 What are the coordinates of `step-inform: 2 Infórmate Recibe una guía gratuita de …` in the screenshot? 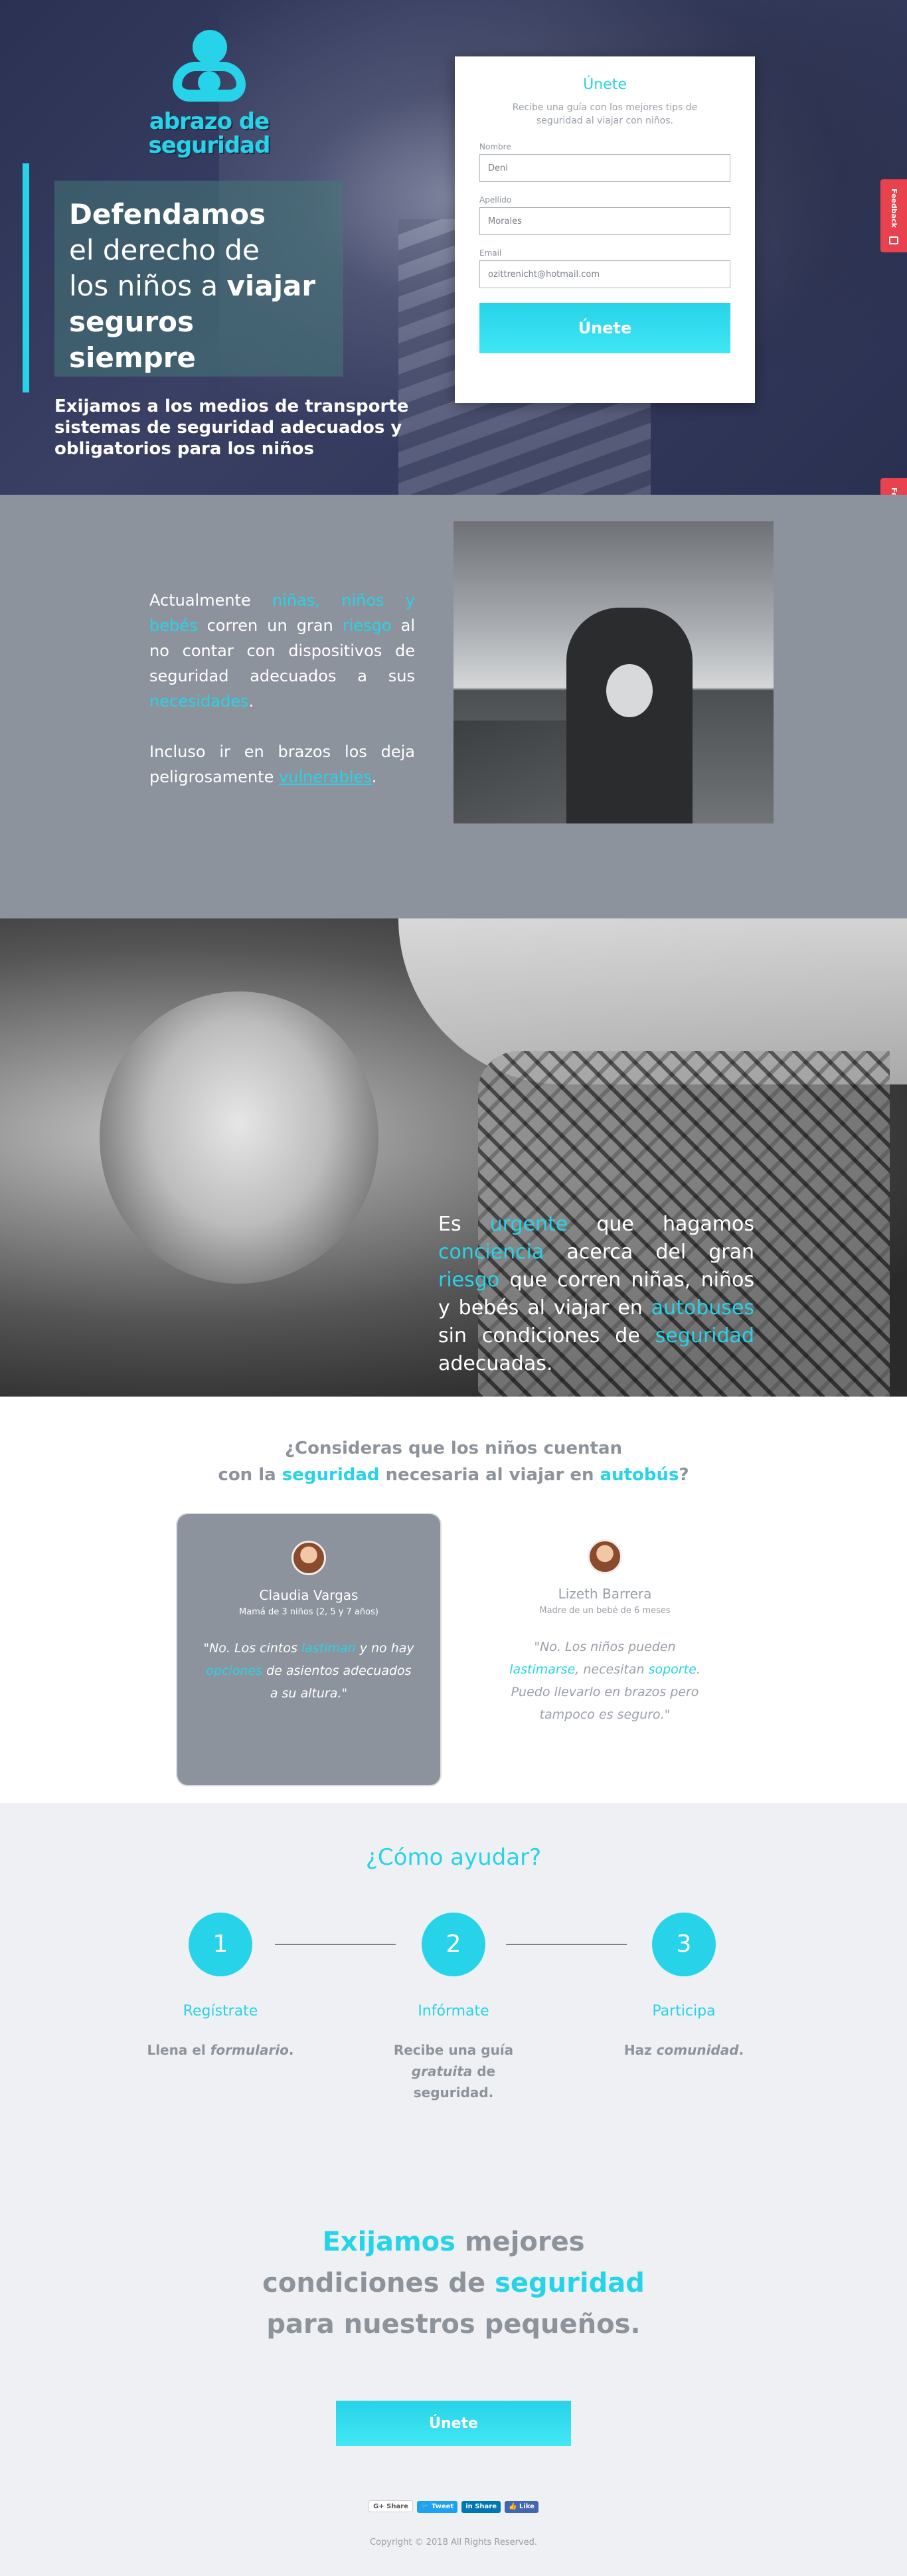 It's located at (453, 2008).